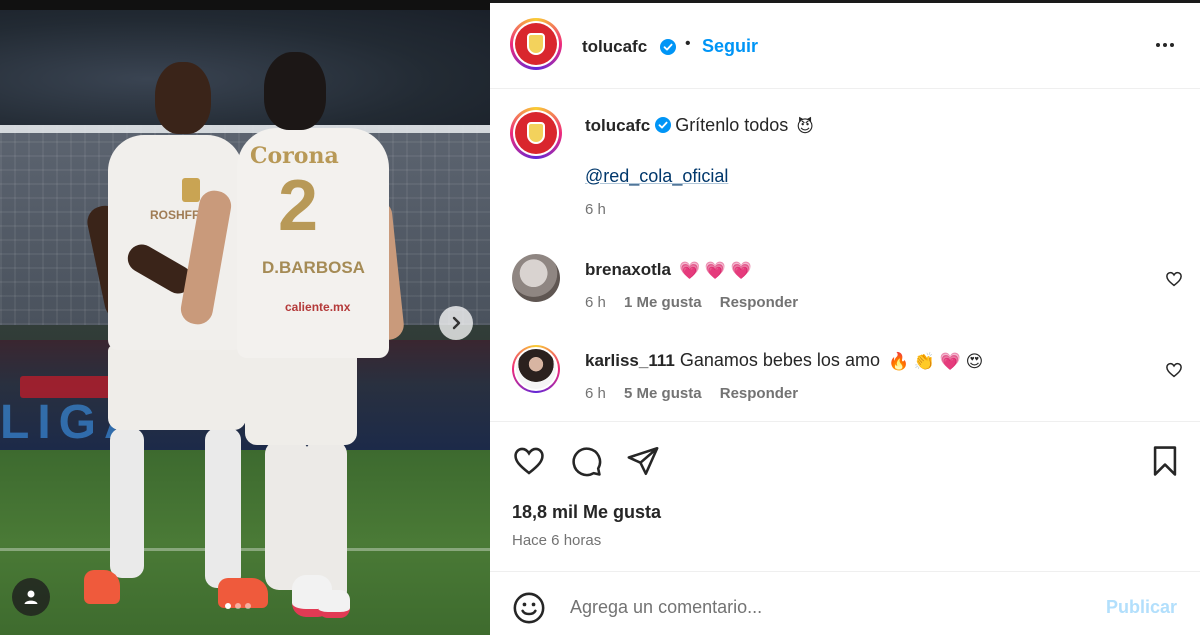 The image size is (1200, 635). What do you see at coordinates (245, 549) in the screenshot?
I see `pitch-line` at bounding box center [245, 549].